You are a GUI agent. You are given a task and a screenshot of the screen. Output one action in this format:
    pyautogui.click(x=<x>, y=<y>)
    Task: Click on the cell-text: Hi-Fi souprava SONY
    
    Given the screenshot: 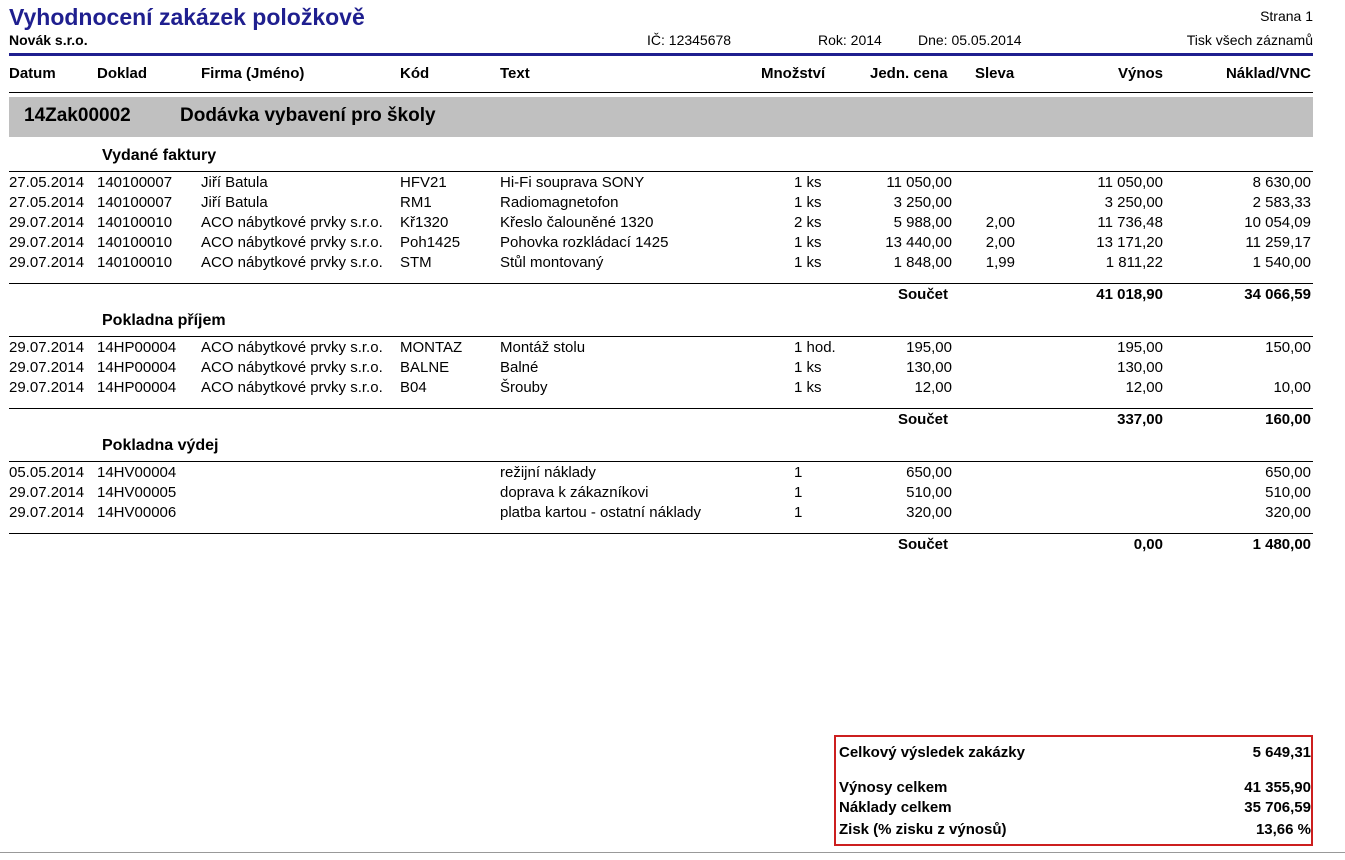 What is the action you would take?
    pyautogui.click(x=572, y=182)
    